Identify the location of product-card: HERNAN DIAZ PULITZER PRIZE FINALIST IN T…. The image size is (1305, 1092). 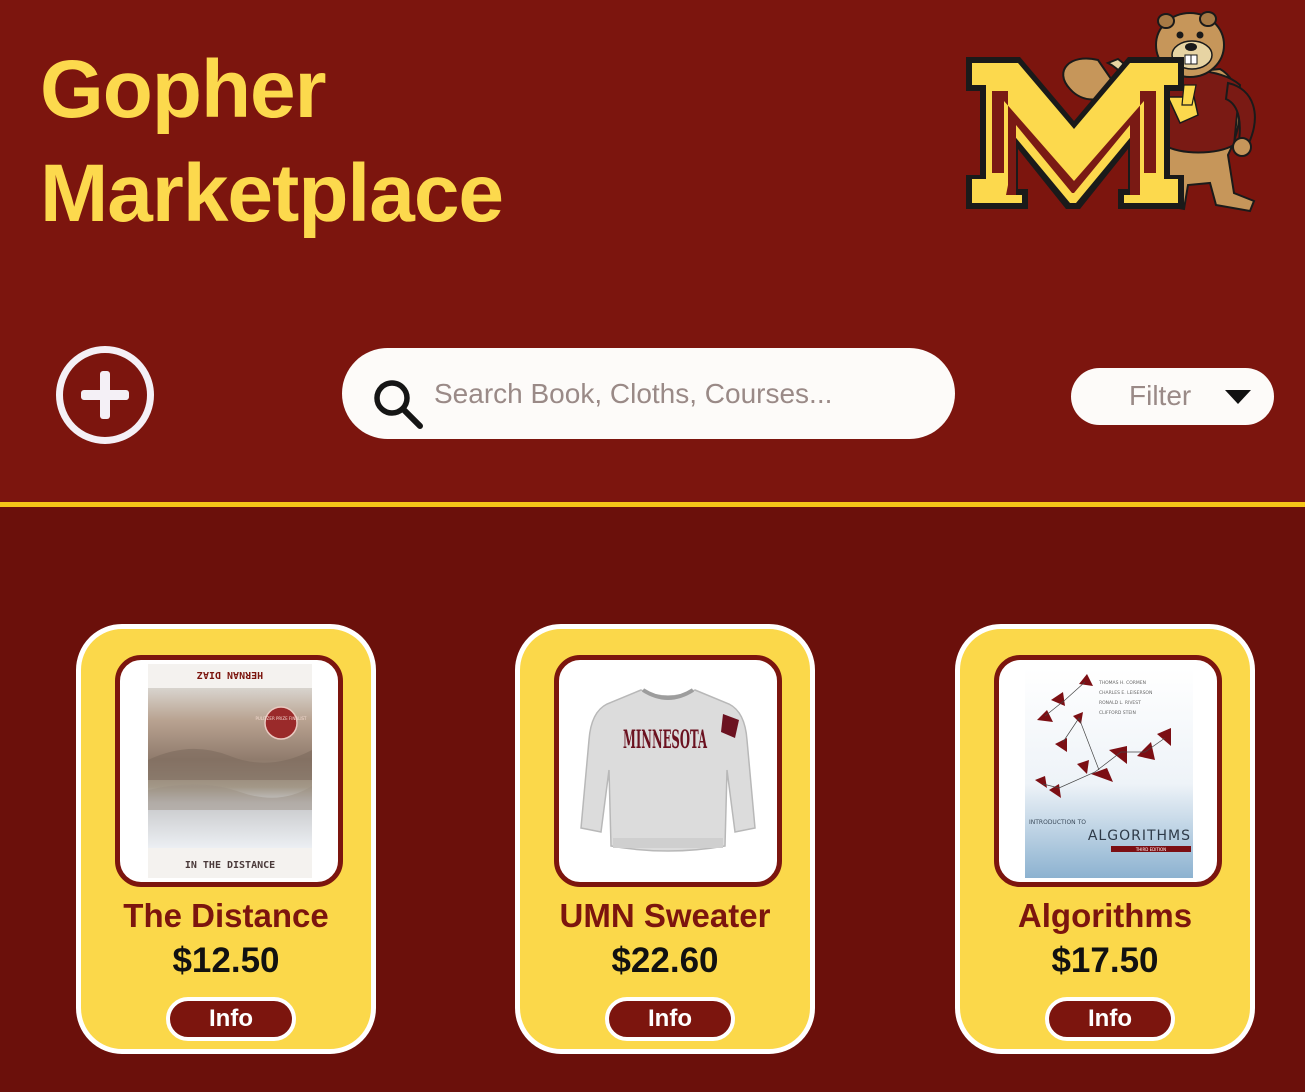
(226, 839).